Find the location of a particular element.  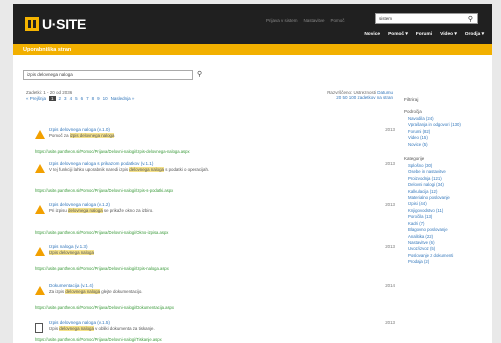

result-snippet: Pomoč za is located at coordinates (59, 135).